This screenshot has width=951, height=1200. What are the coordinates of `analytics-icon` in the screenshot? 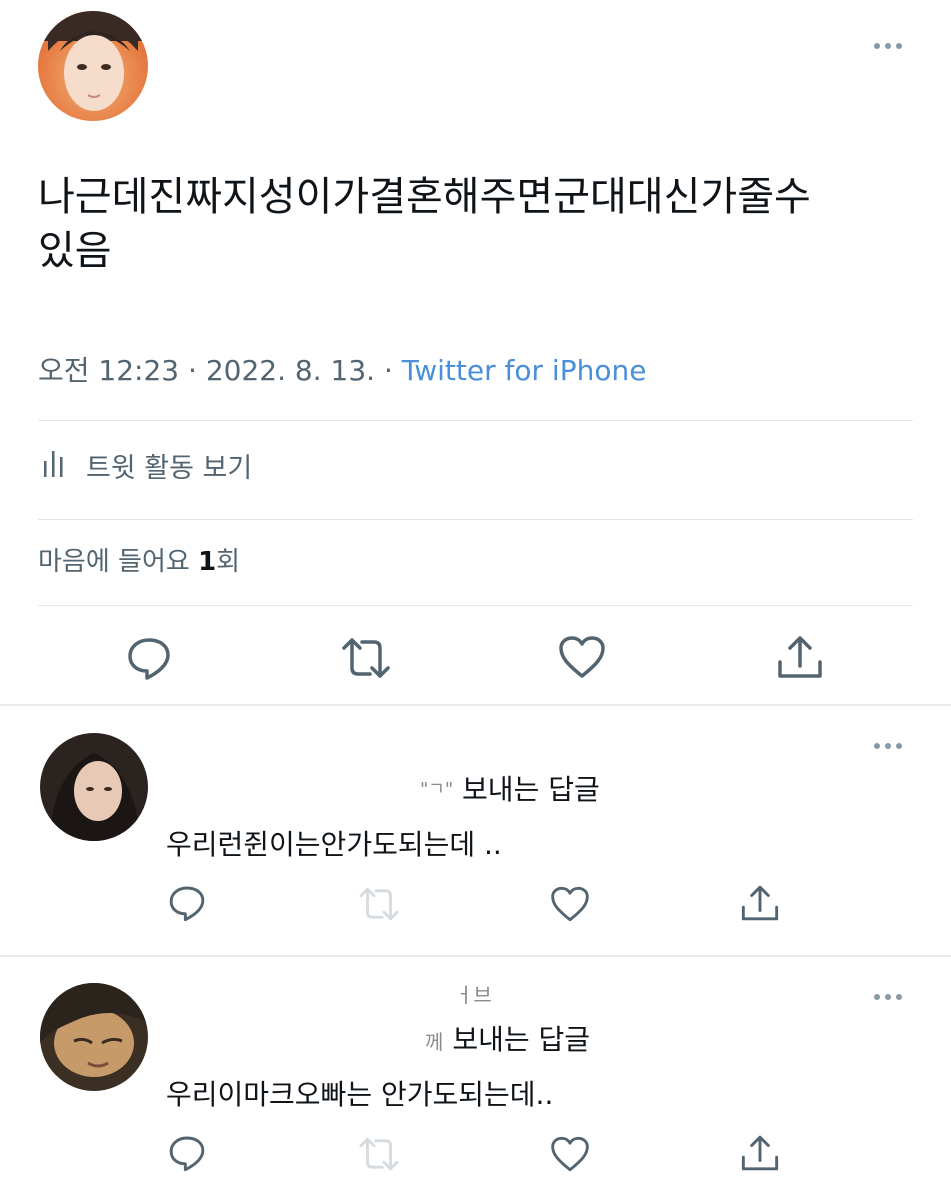 It's located at (53, 465).